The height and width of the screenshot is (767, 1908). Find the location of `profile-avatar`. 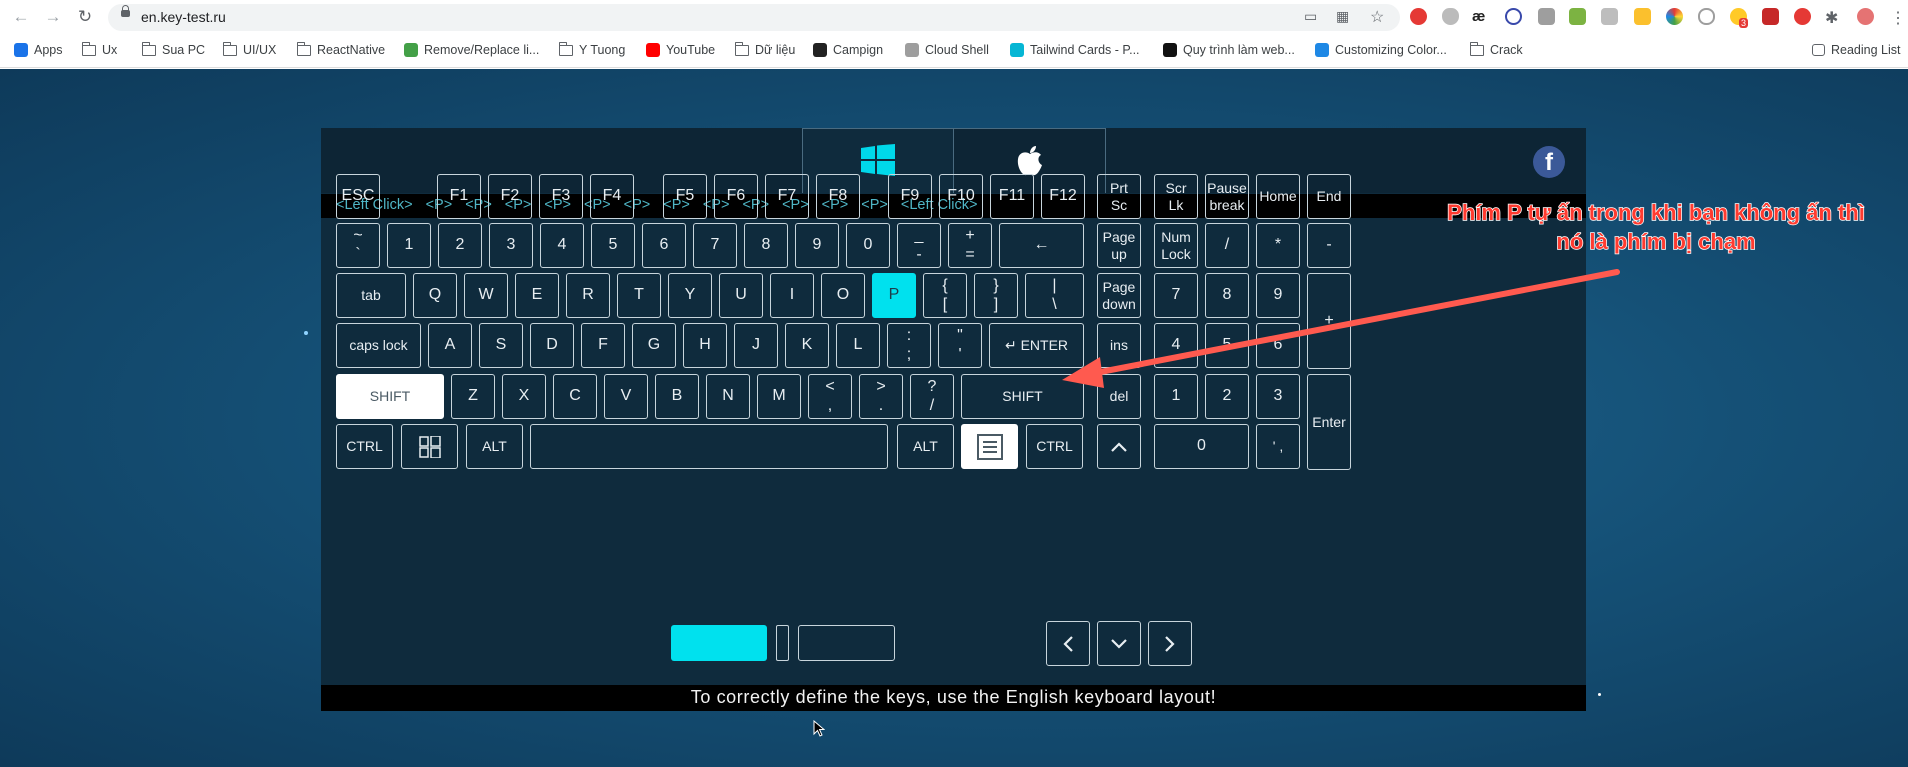

profile-avatar is located at coordinates (1865, 16).